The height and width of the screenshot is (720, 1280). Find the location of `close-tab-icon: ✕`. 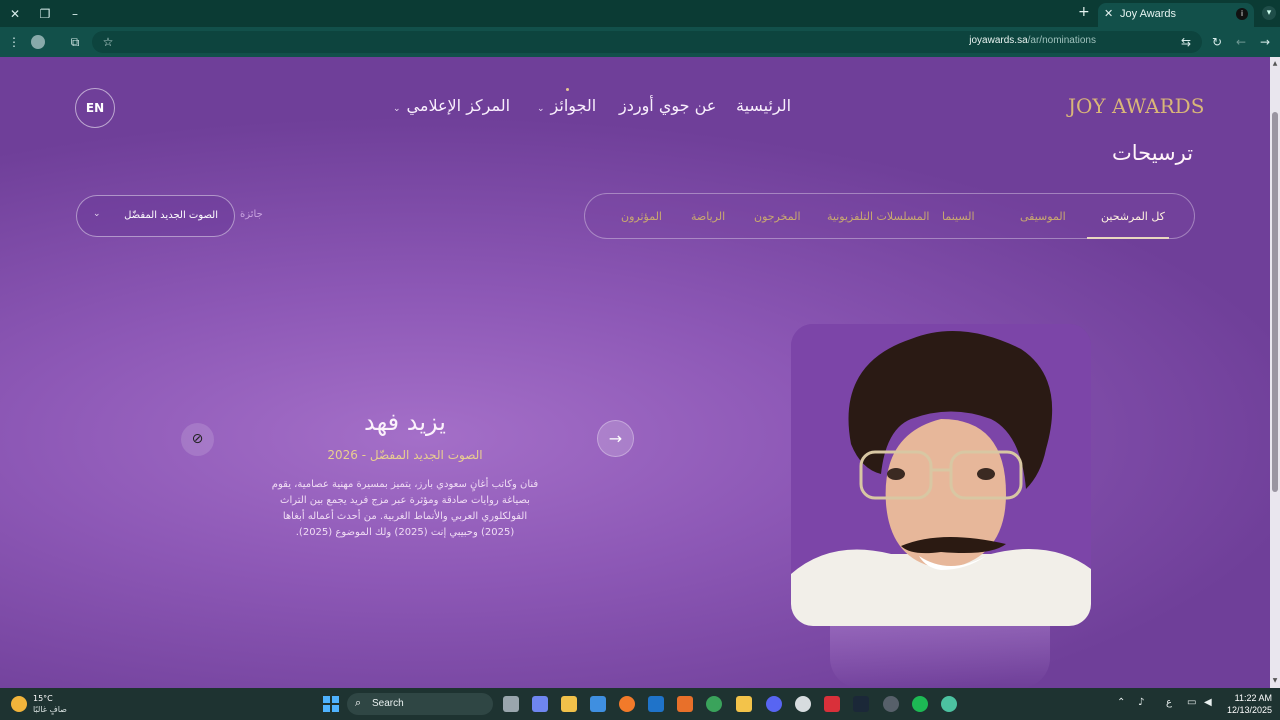

close-tab-icon: ✕ is located at coordinates (1108, 14).